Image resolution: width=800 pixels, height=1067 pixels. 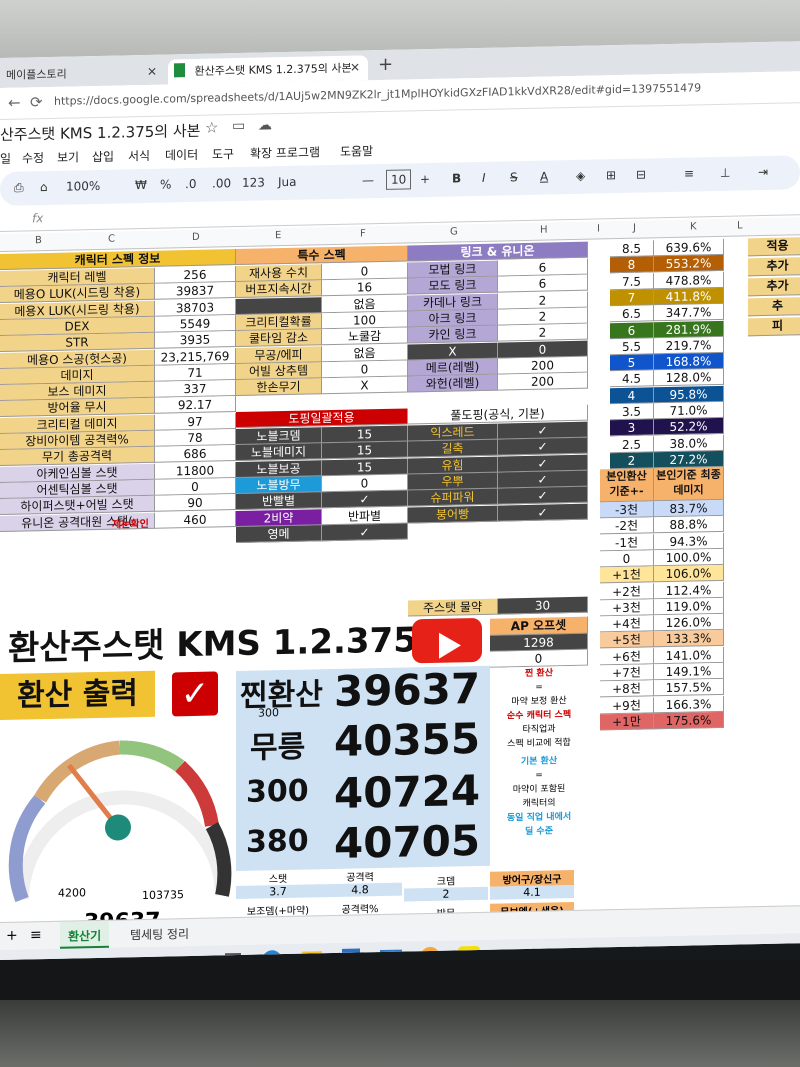 I want to click on convert-b: 175.6%, so click(x=689, y=720).